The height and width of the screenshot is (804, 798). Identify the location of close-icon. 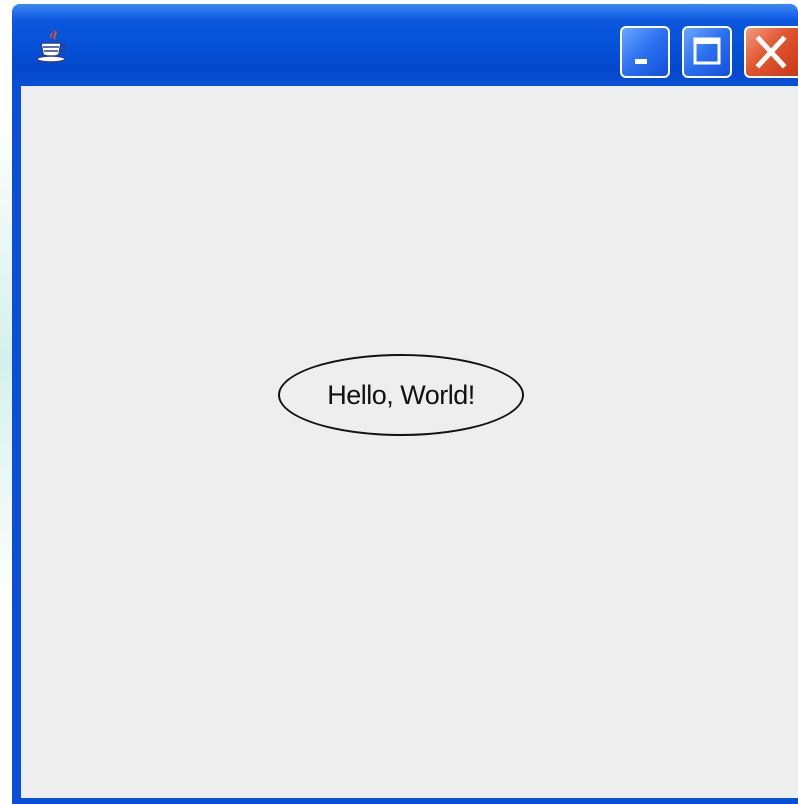
(771, 52).